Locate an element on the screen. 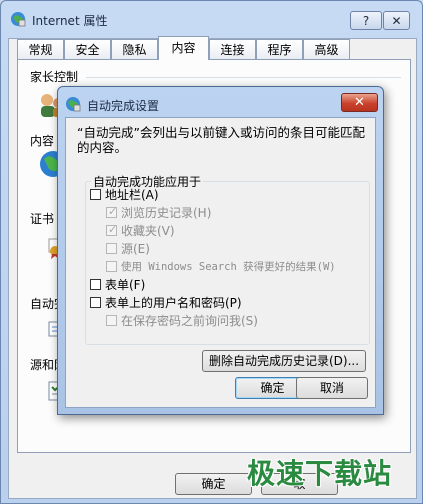  option-usernames-passwords: 表单上的用户名和密码(P) is located at coordinates (166, 302).